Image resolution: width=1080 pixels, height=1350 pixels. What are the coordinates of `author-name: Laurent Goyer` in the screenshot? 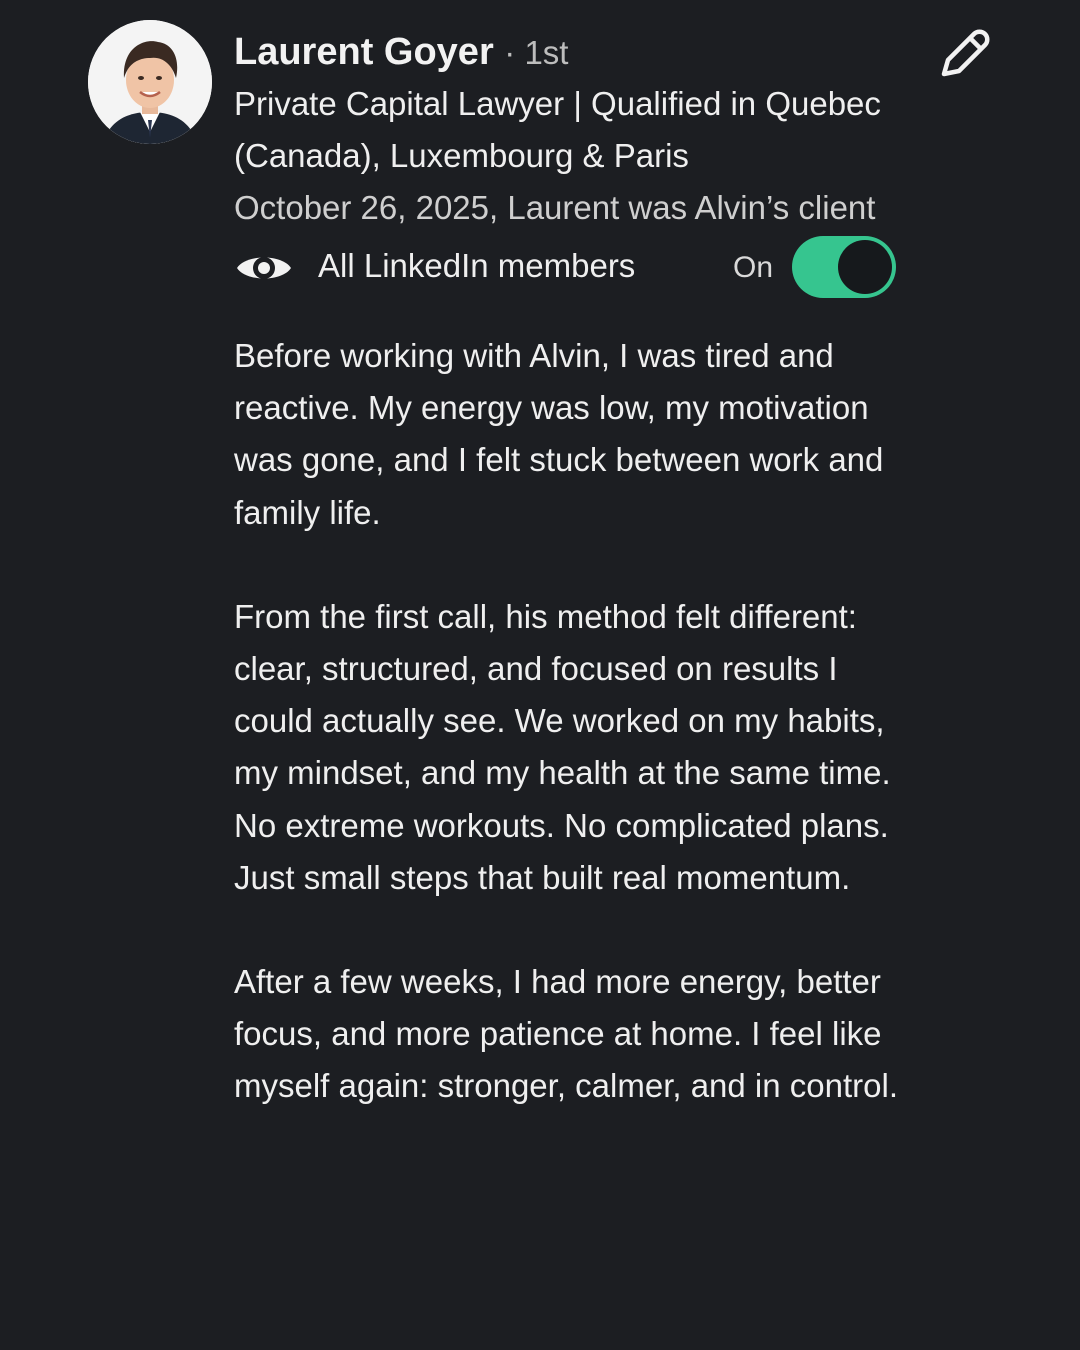 It's located at (364, 52).